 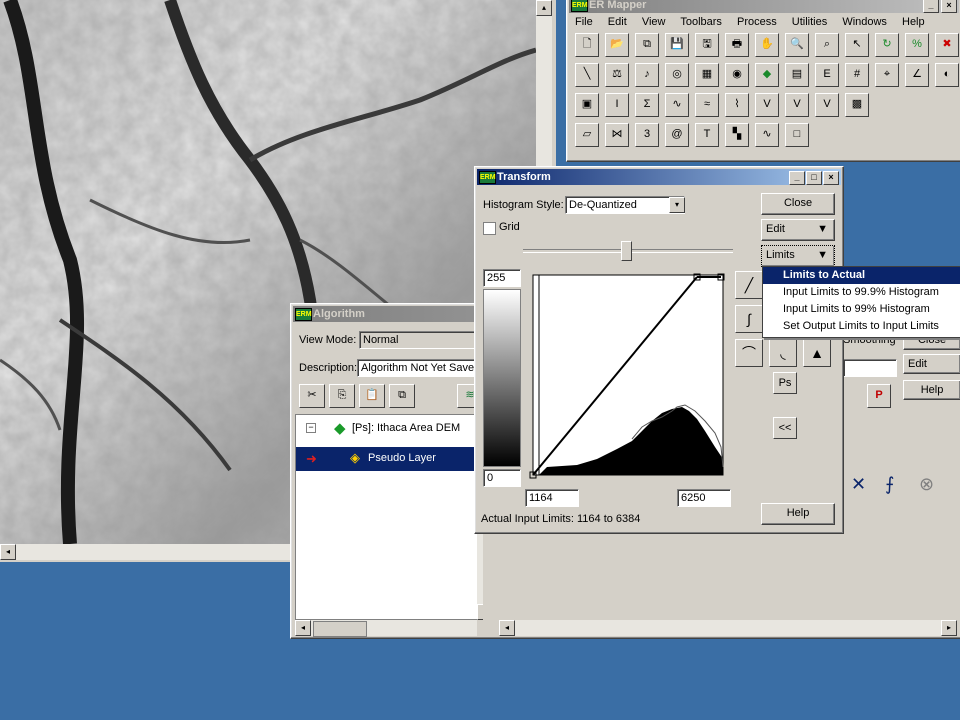 What do you see at coordinates (737, 105) in the screenshot?
I see `graph-icon: ⌇` at bounding box center [737, 105].